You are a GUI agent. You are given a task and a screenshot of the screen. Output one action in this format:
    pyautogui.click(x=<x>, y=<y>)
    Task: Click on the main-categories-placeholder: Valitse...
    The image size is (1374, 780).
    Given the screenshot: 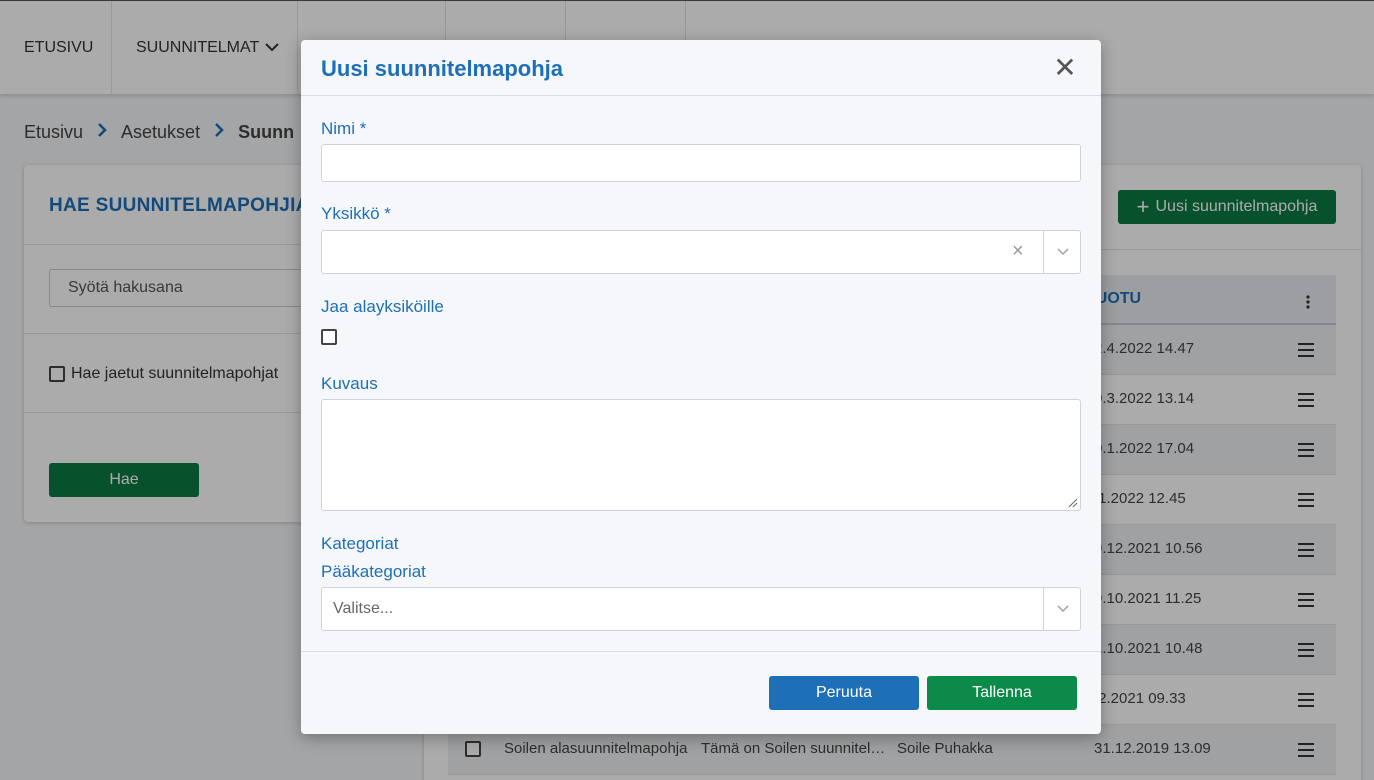 What is the action you would take?
    pyautogui.click(x=363, y=608)
    